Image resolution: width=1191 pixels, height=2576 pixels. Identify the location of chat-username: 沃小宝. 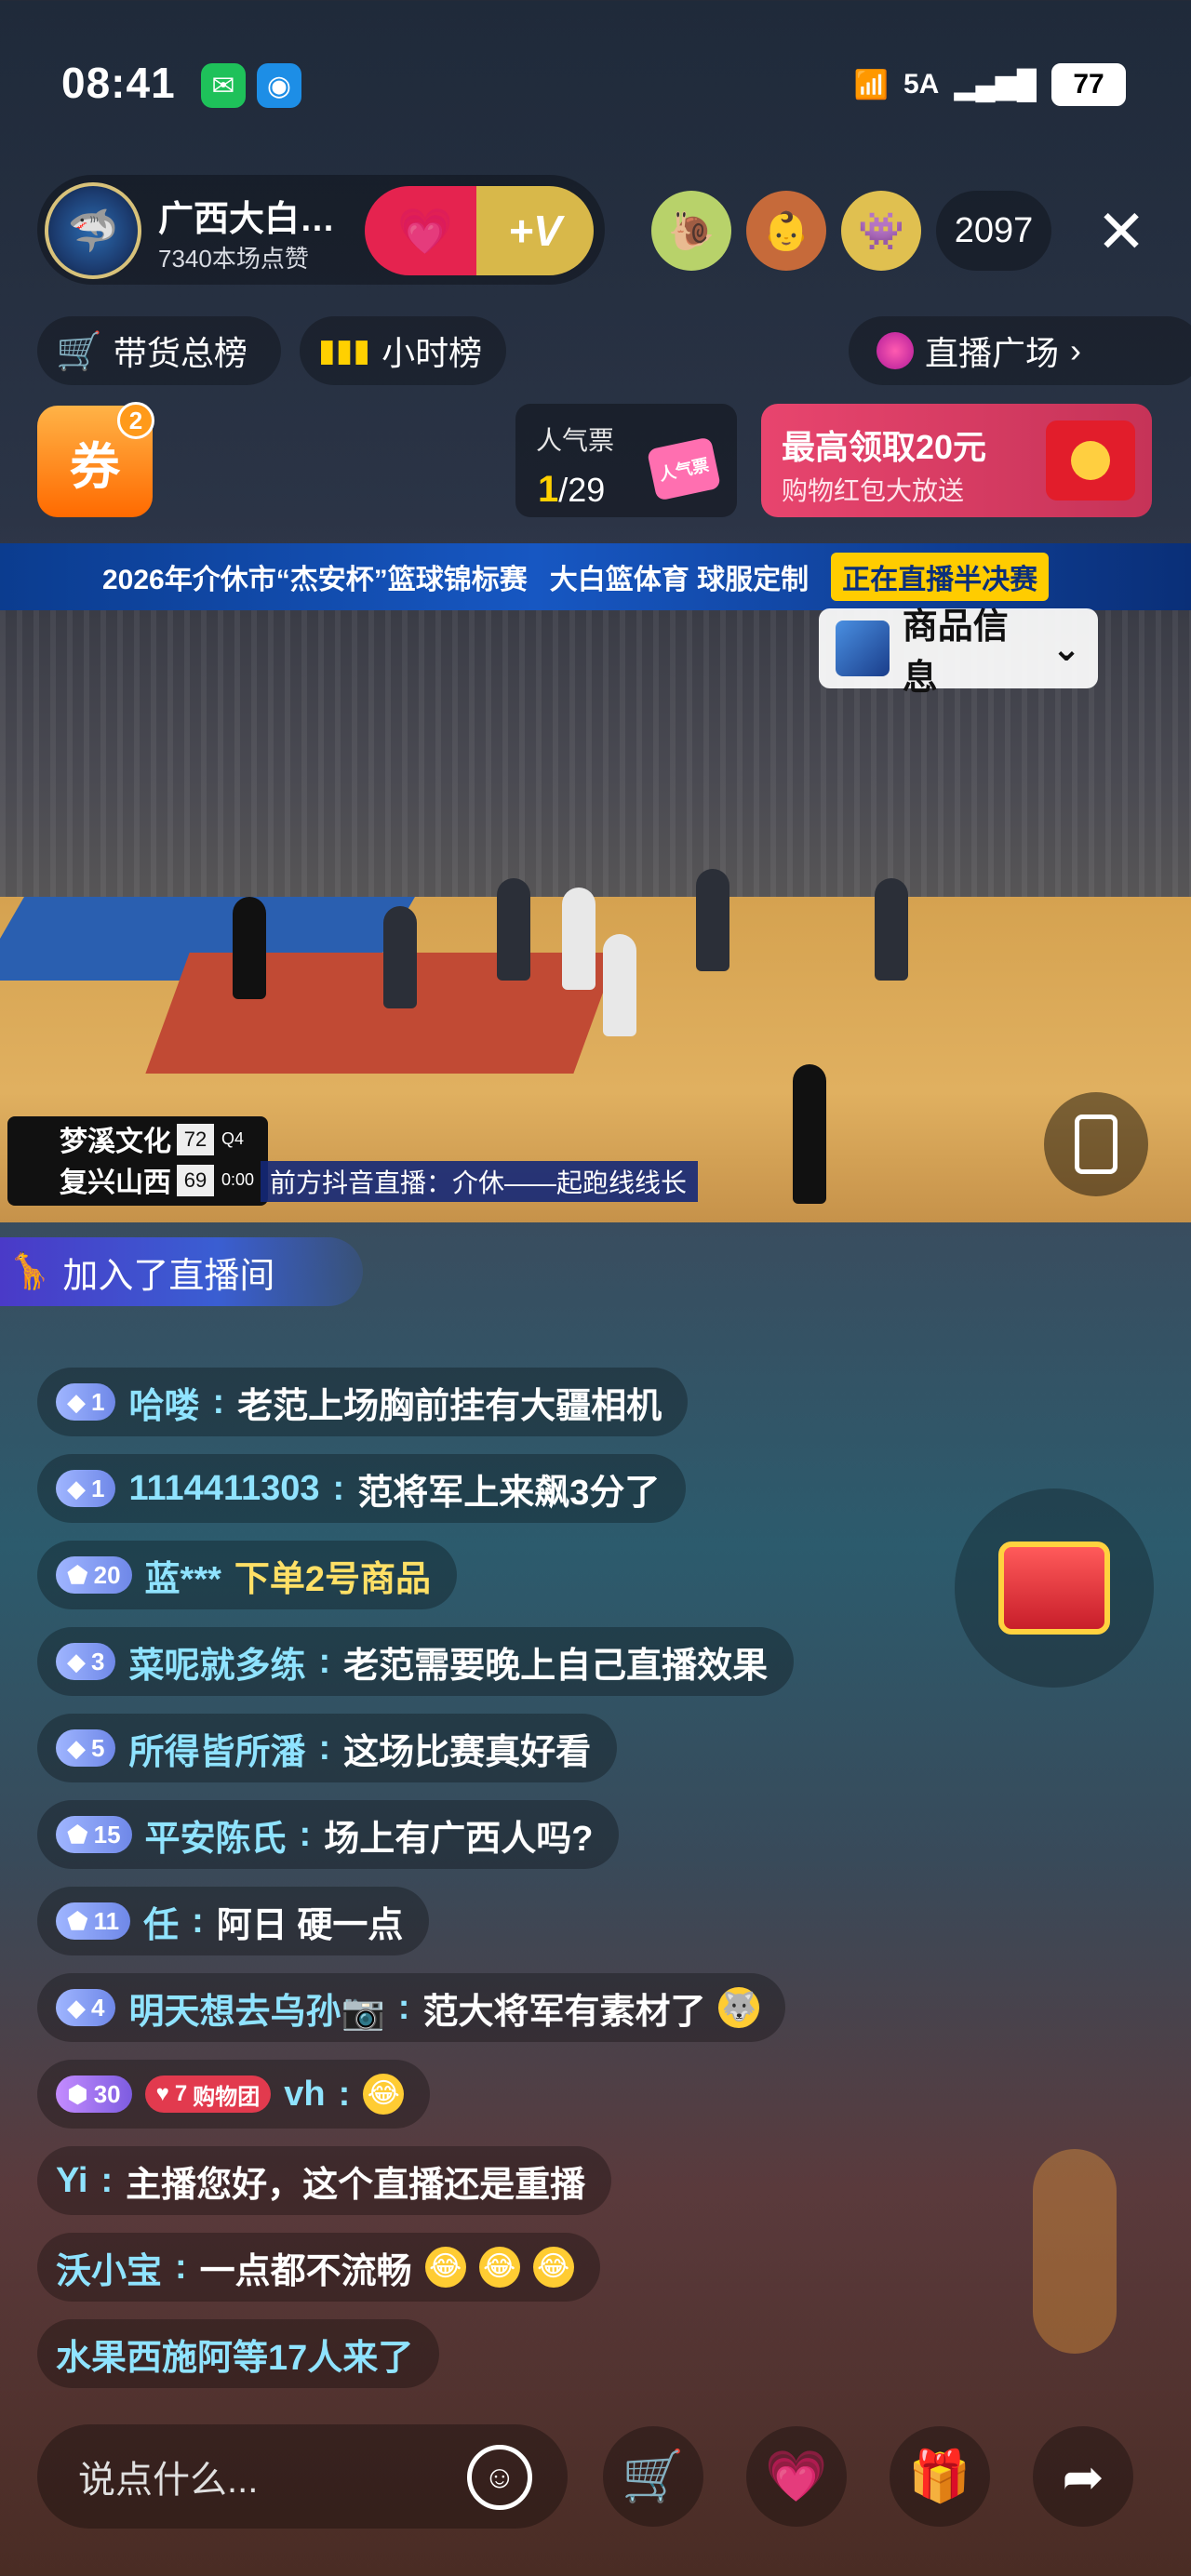
(109, 2271).